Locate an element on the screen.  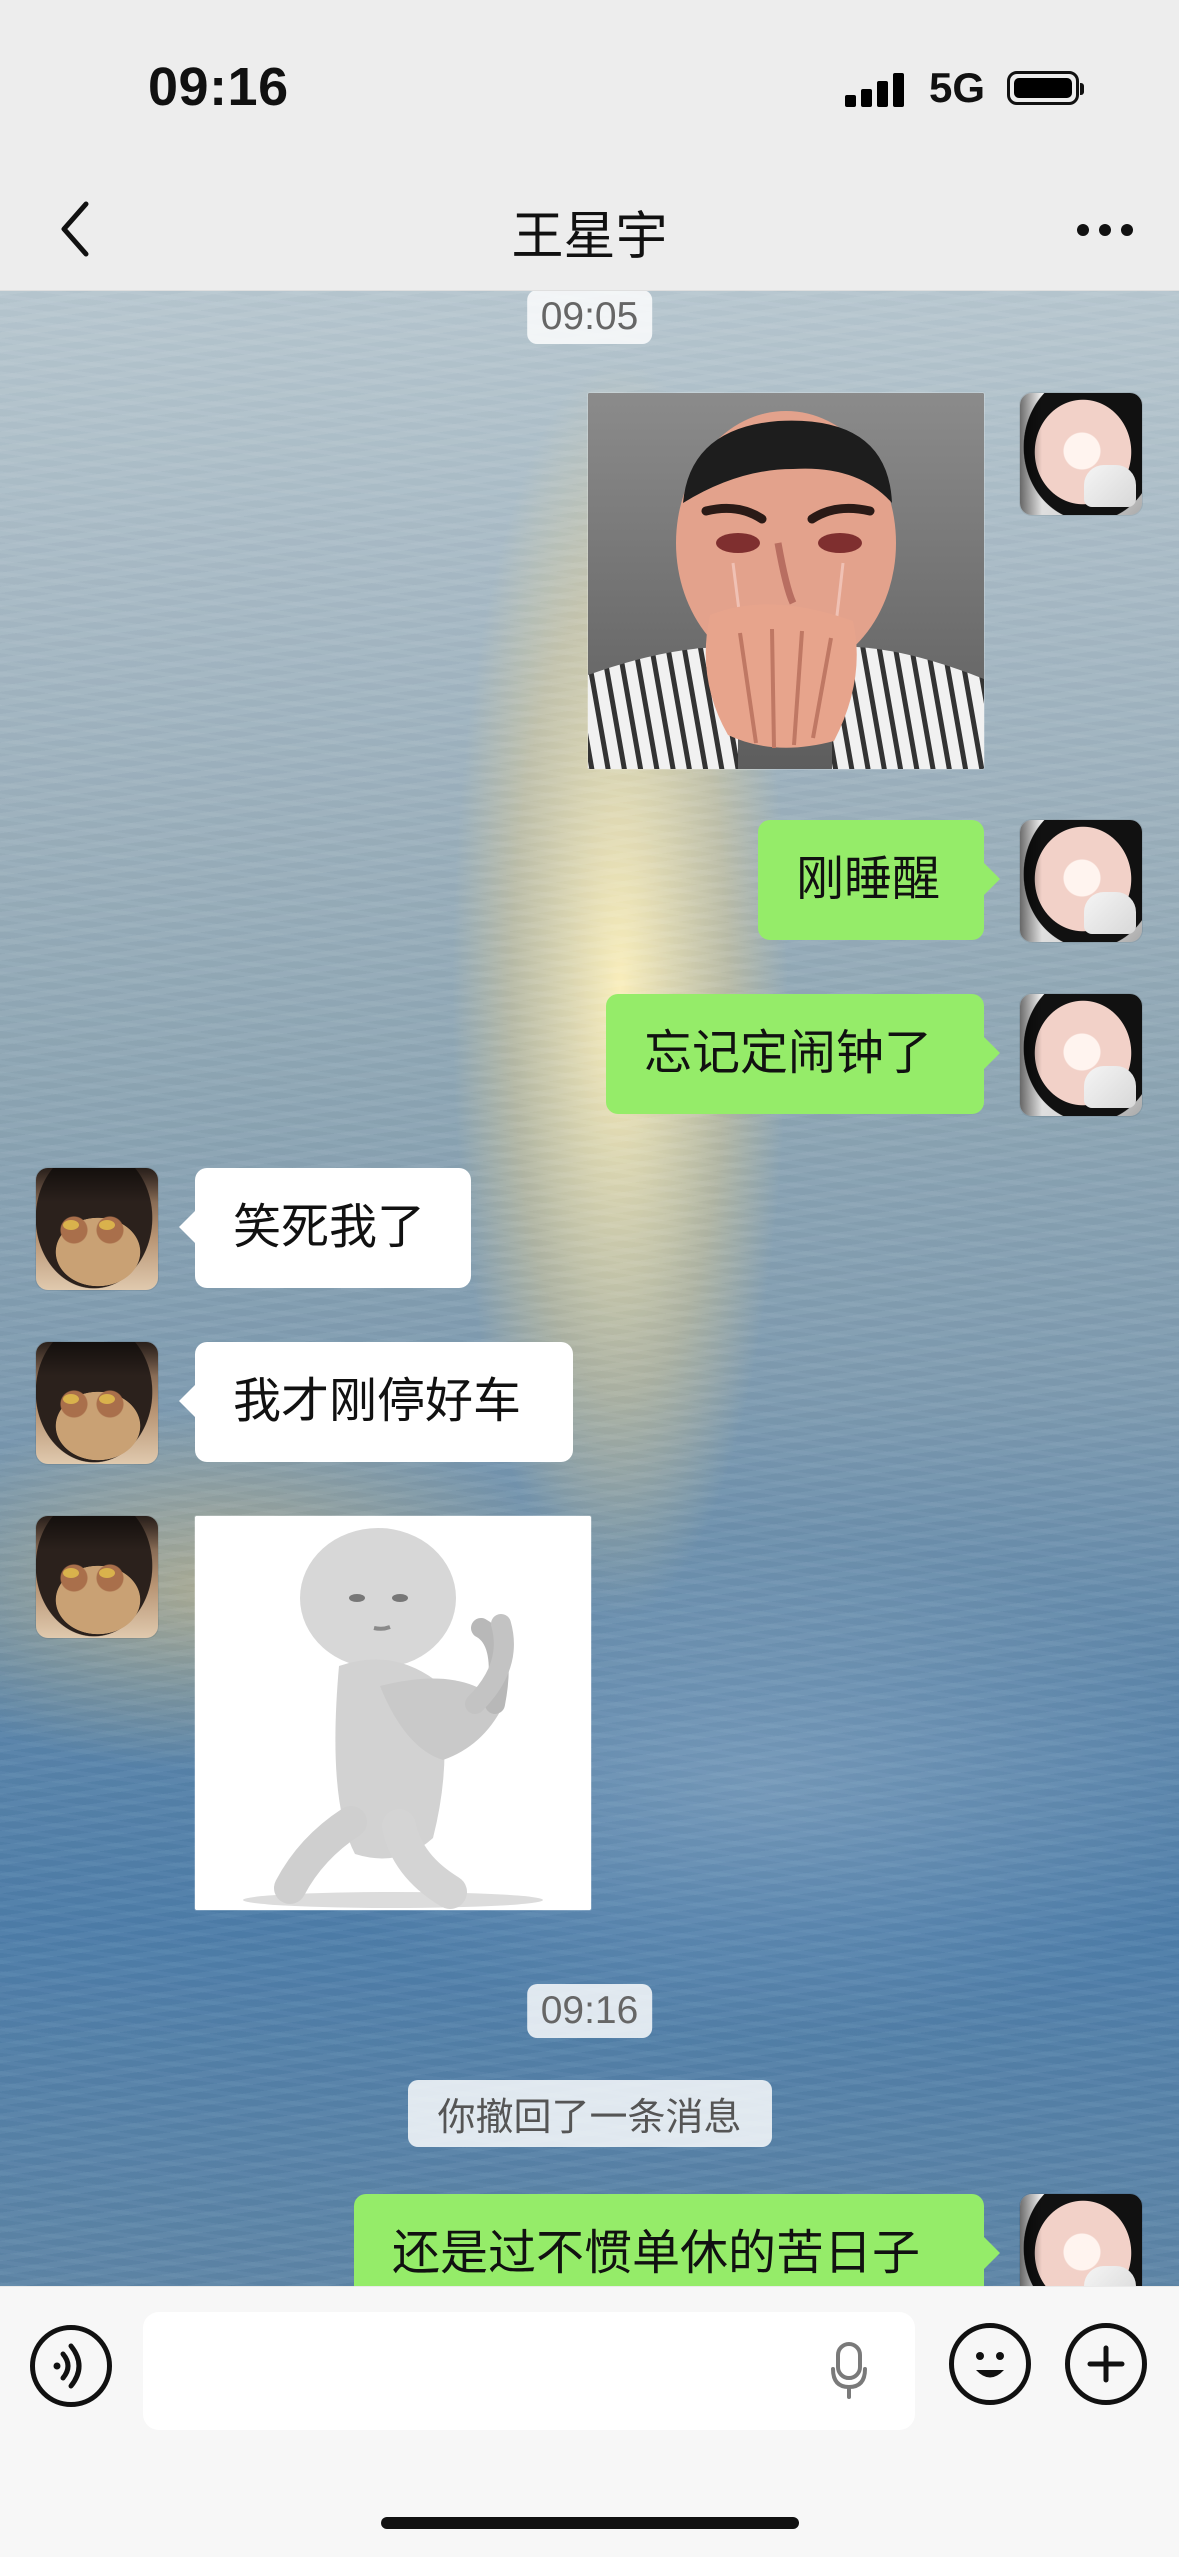
plus-icon is located at coordinates (1106, 2364).